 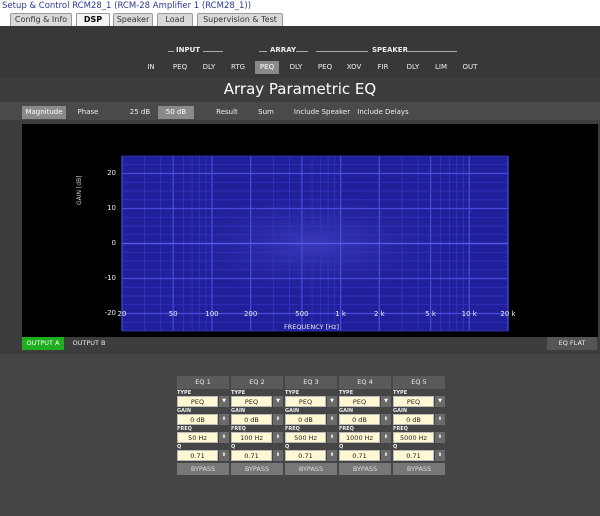 I want to click on tab-config-info: Config & Info, so click(x=41, y=19).